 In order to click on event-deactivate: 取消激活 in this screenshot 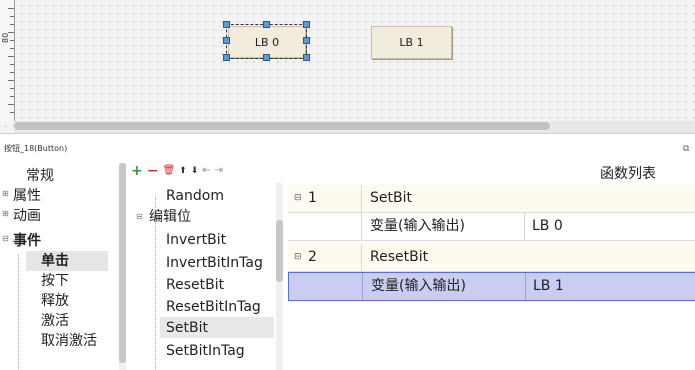, I will do `click(69, 341)`.